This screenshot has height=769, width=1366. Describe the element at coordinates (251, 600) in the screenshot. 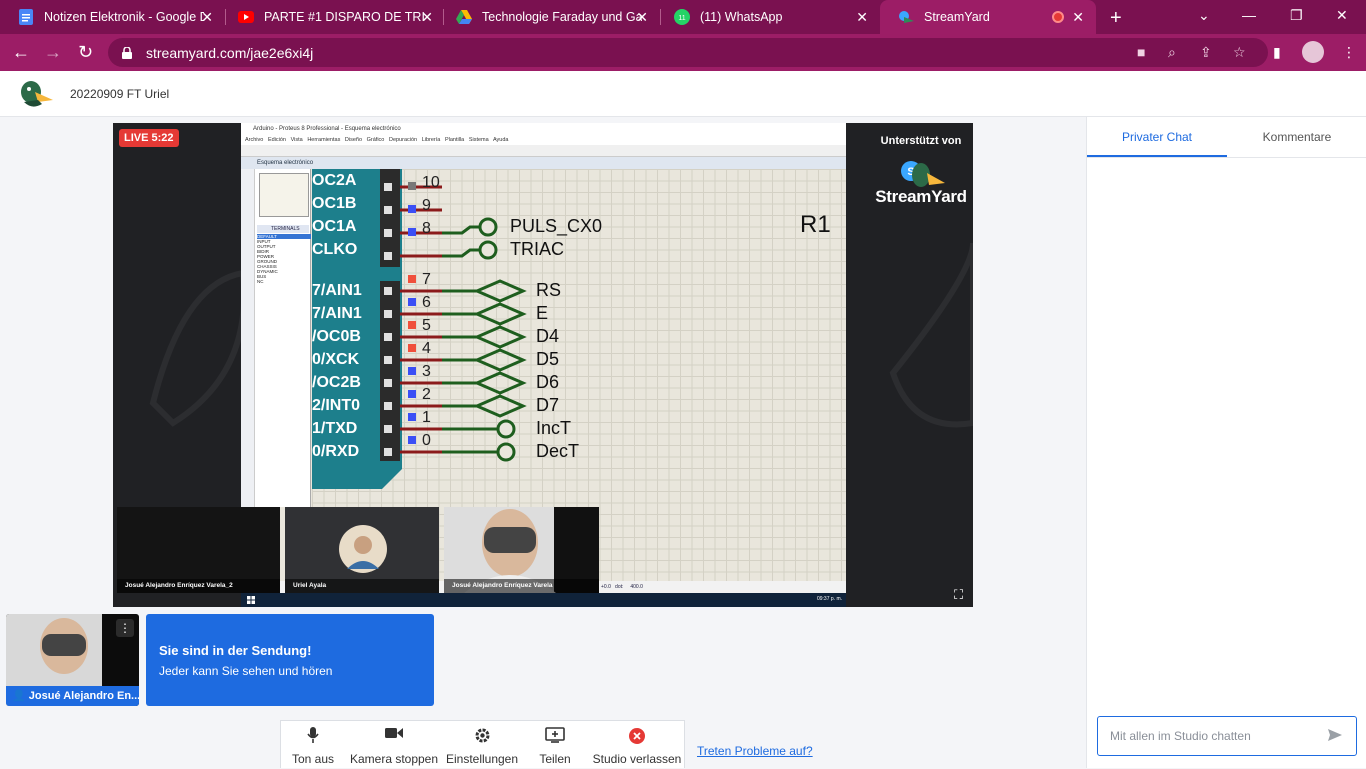

I see `windows-start-icon` at that location.